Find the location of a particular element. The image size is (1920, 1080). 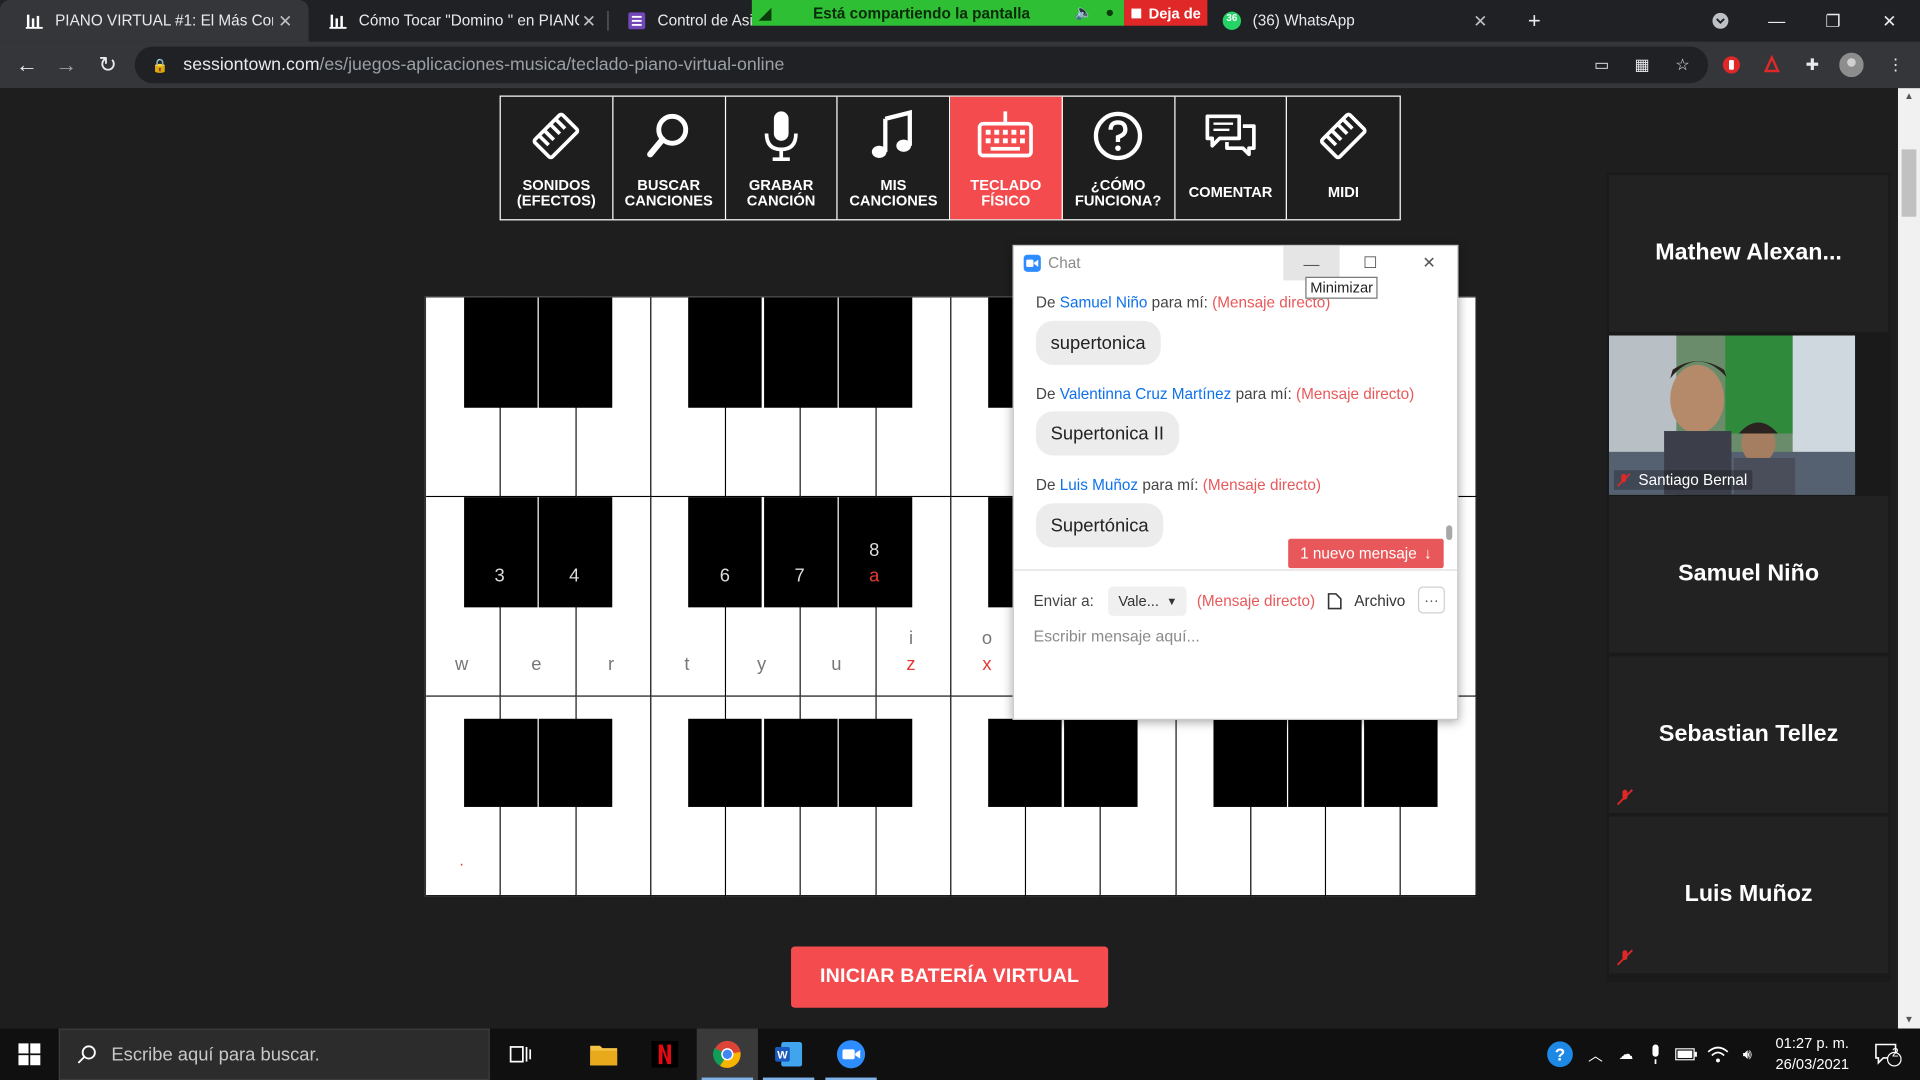

restore-window-icon: ❐ is located at coordinates (1833, 21).